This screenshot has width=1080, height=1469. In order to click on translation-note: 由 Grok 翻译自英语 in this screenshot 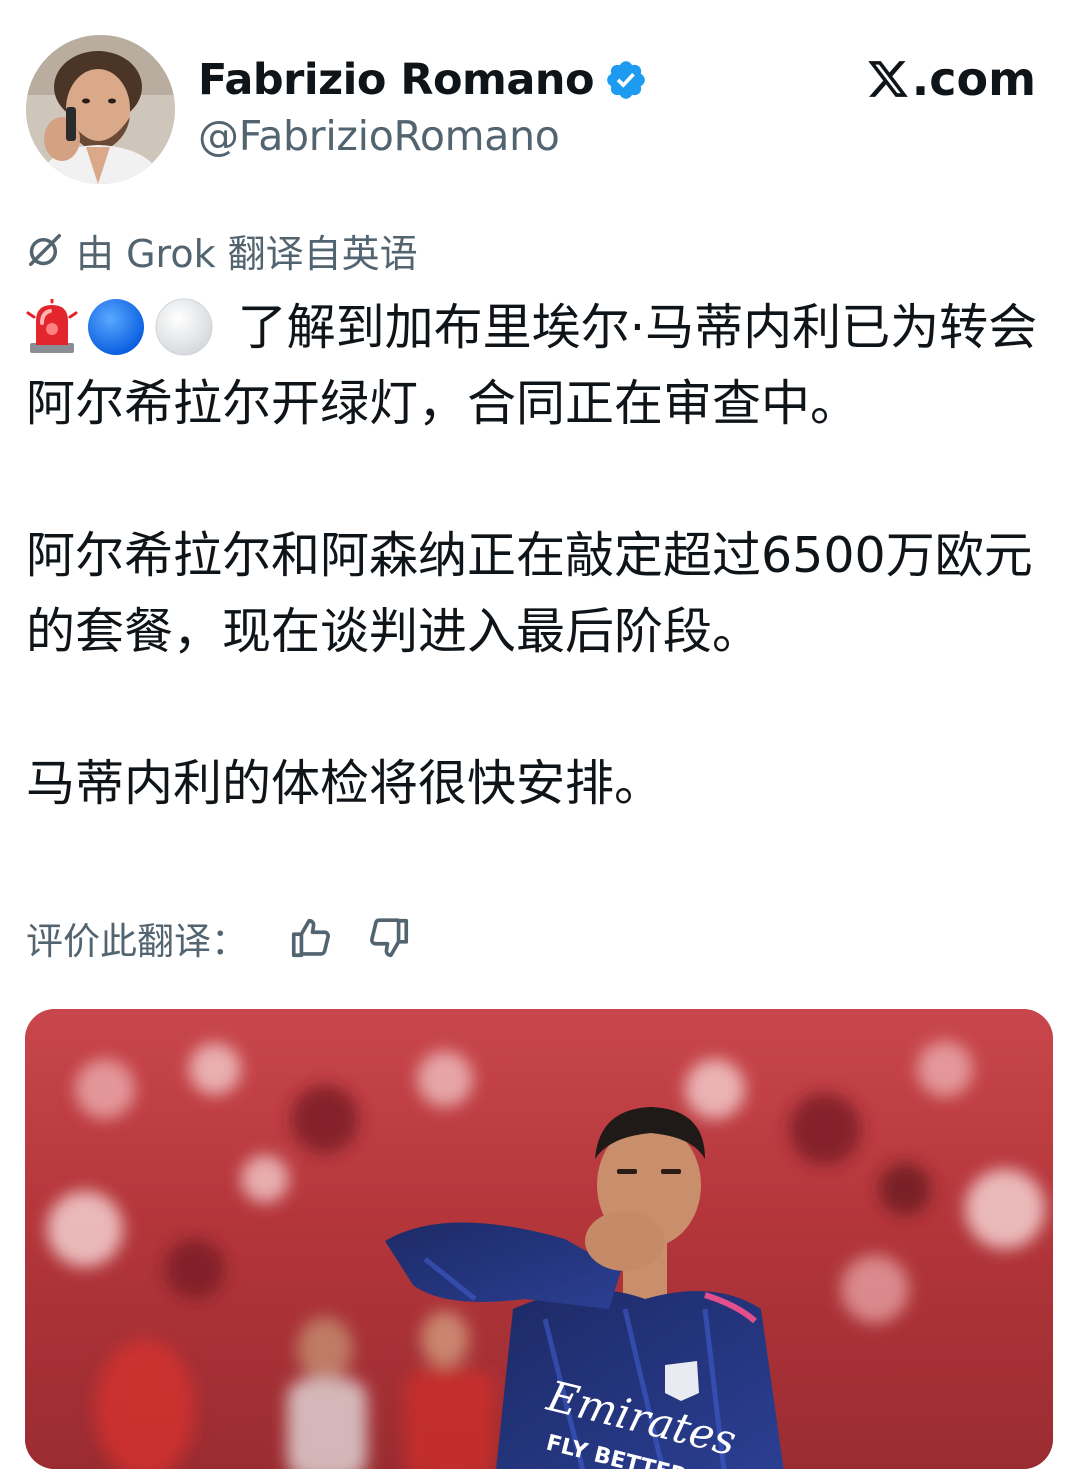, I will do `click(222, 250)`.